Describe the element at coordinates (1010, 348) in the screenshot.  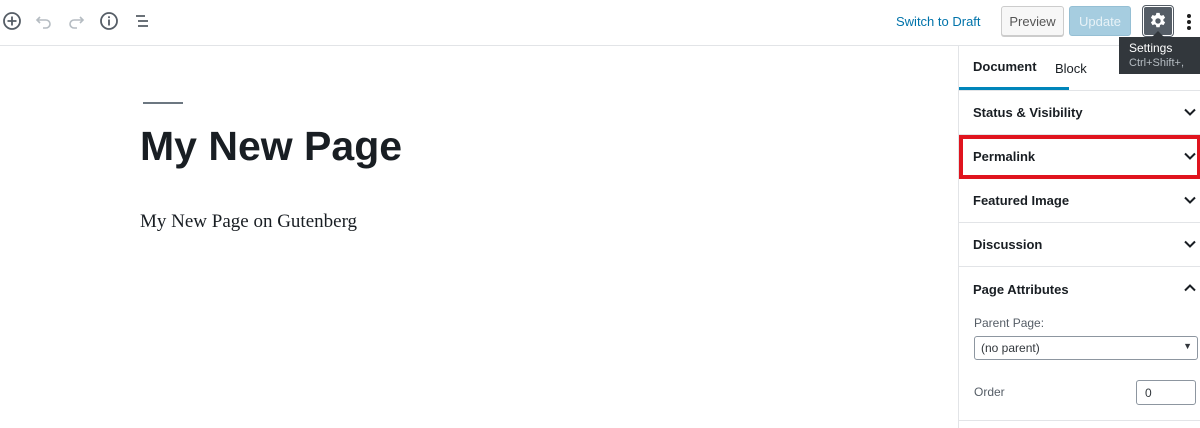
I see `parent-page-value: (no parent)` at that location.